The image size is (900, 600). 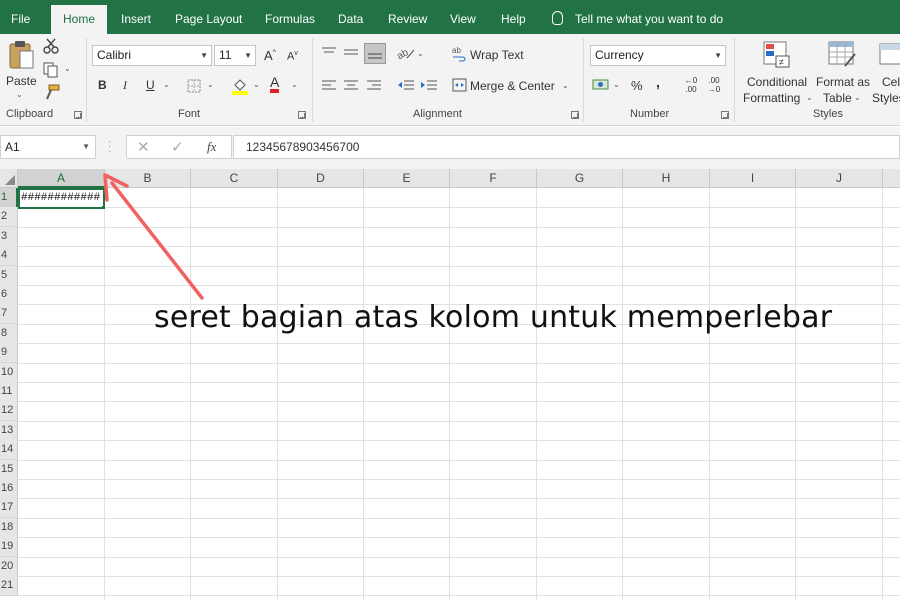 I want to click on number-dialog-launcher-icon, so click(x=725, y=115).